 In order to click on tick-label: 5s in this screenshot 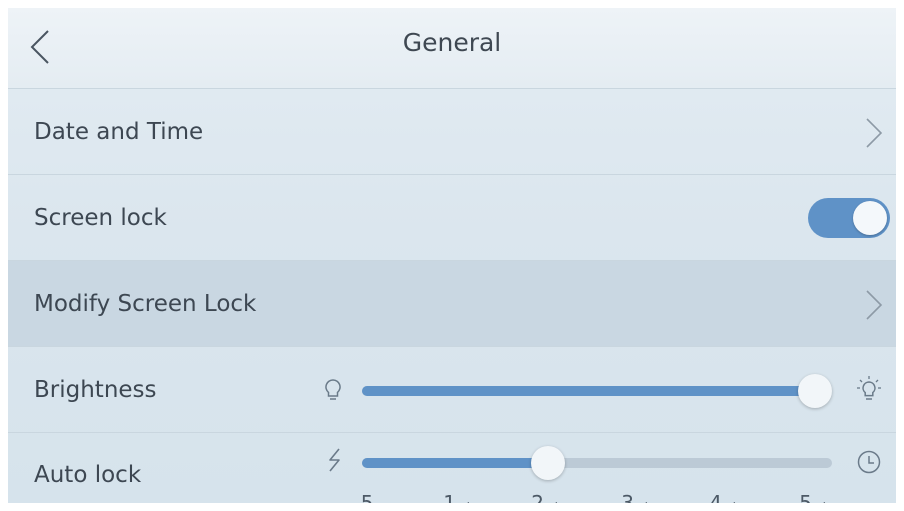, I will do `click(370, 497)`.